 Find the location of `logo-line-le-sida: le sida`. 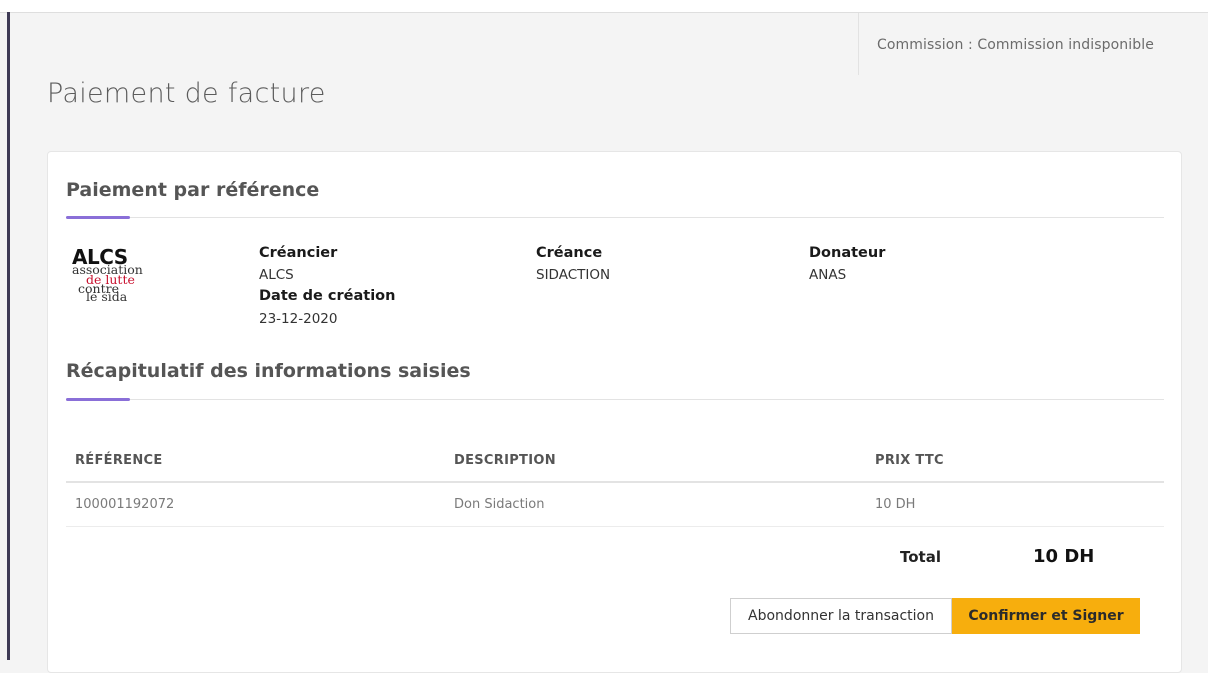

logo-line-le-sida: le sida is located at coordinates (107, 296).